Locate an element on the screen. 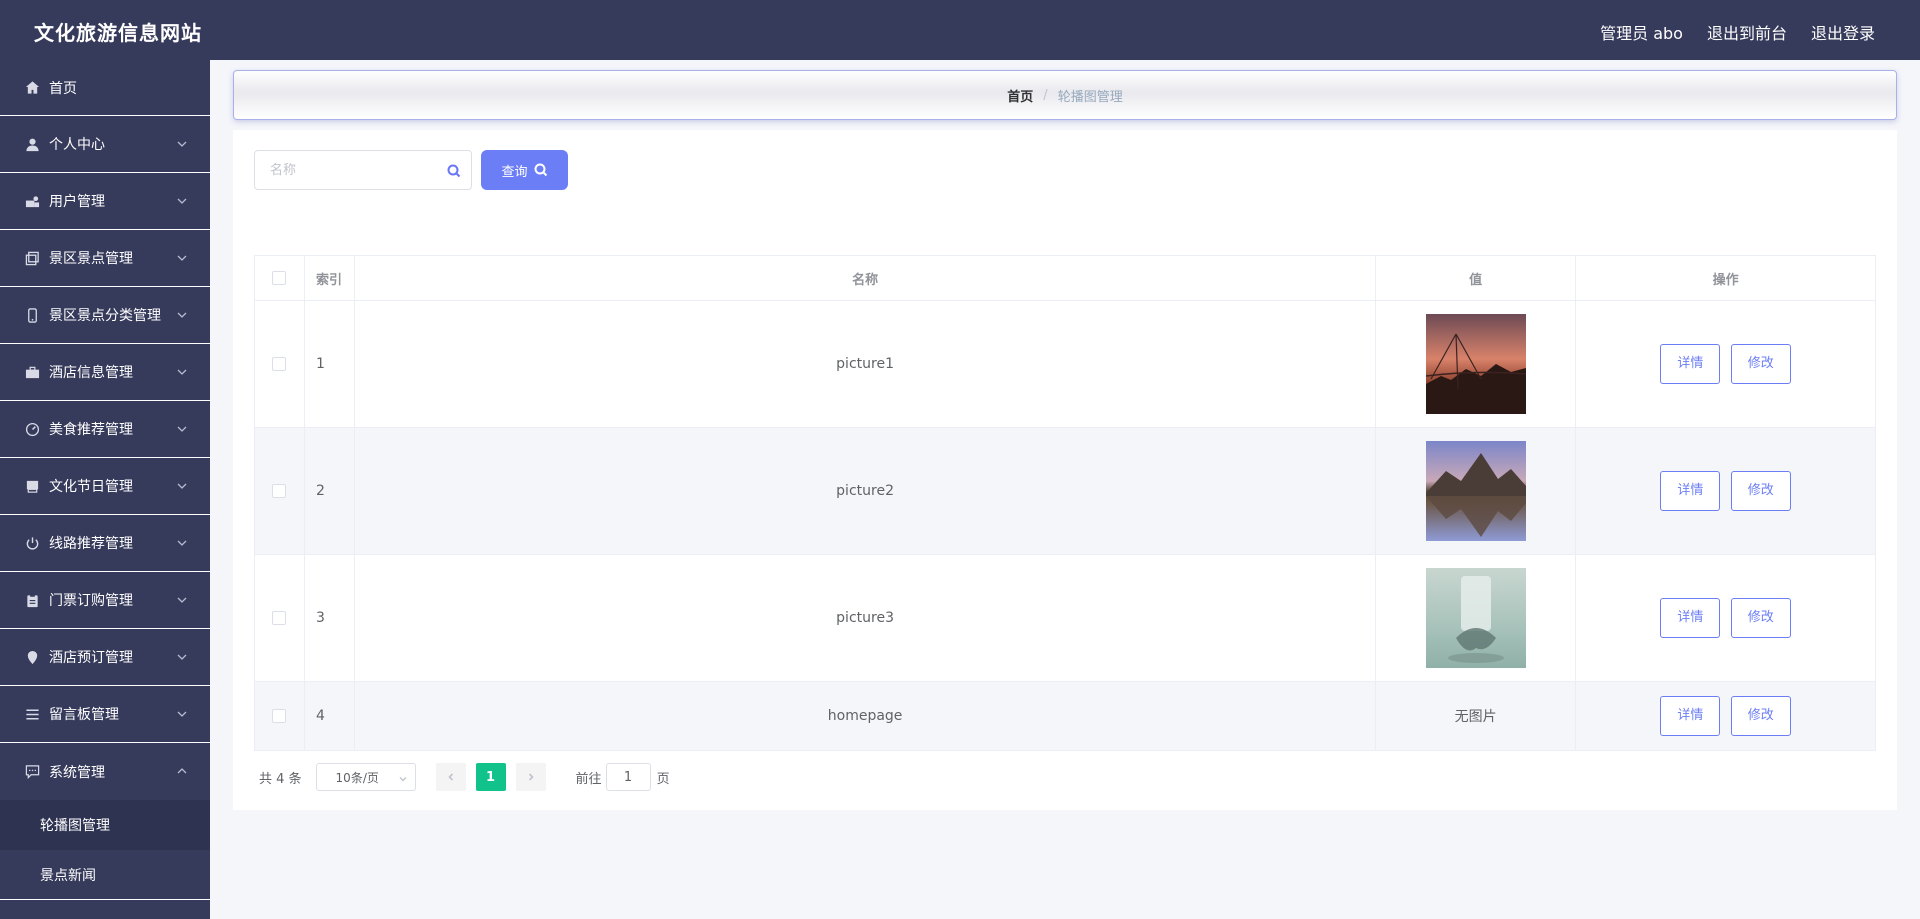 The width and height of the screenshot is (1920, 919). top-bar: 文化旅游信息网站 管理员 abo 退出到前台 退出登录 is located at coordinates (960, 30).